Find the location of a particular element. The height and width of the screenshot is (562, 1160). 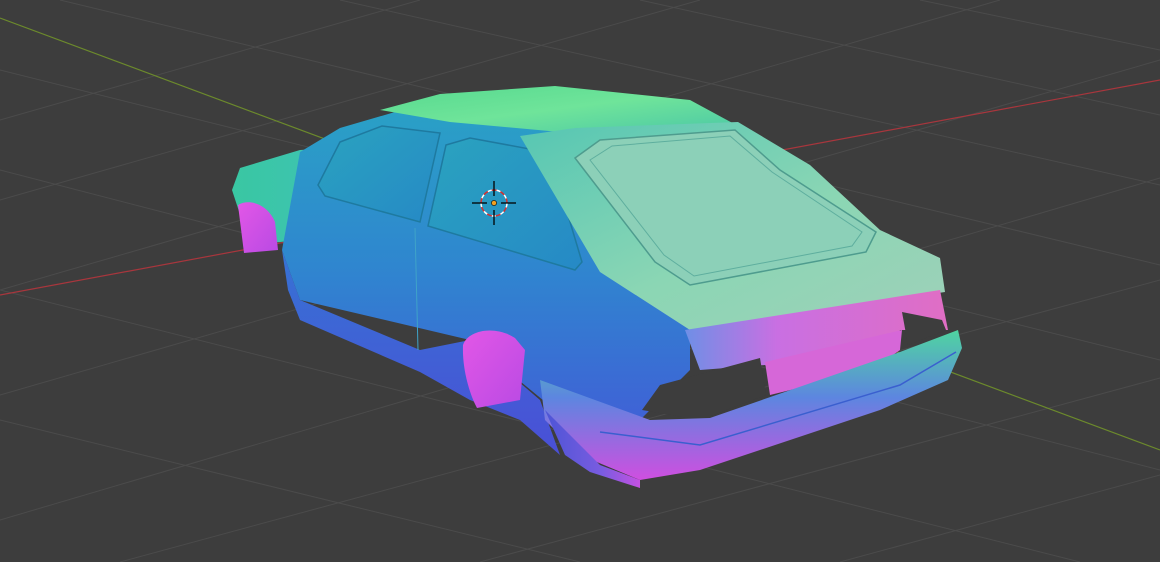

rear-wheel-arch is located at coordinates (493, 369).